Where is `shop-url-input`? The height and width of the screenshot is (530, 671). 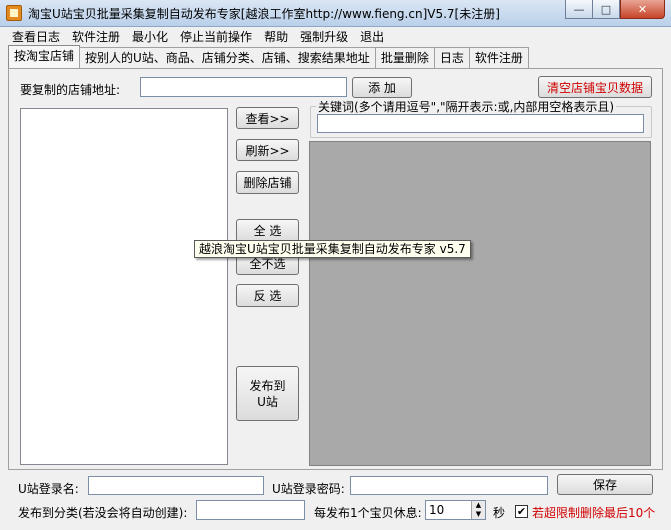 shop-url-input is located at coordinates (243, 87).